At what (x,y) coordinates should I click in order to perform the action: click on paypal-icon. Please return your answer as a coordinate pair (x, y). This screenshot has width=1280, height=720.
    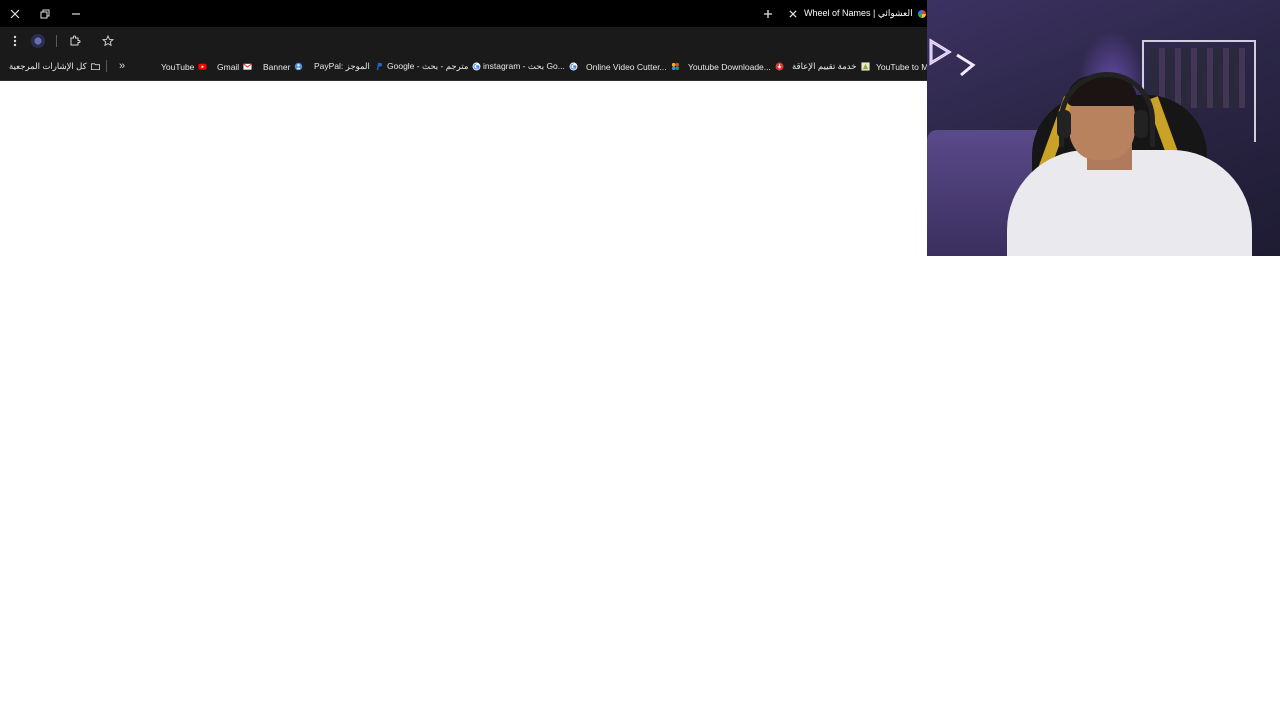
    Looking at the image, I should click on (379, 66).